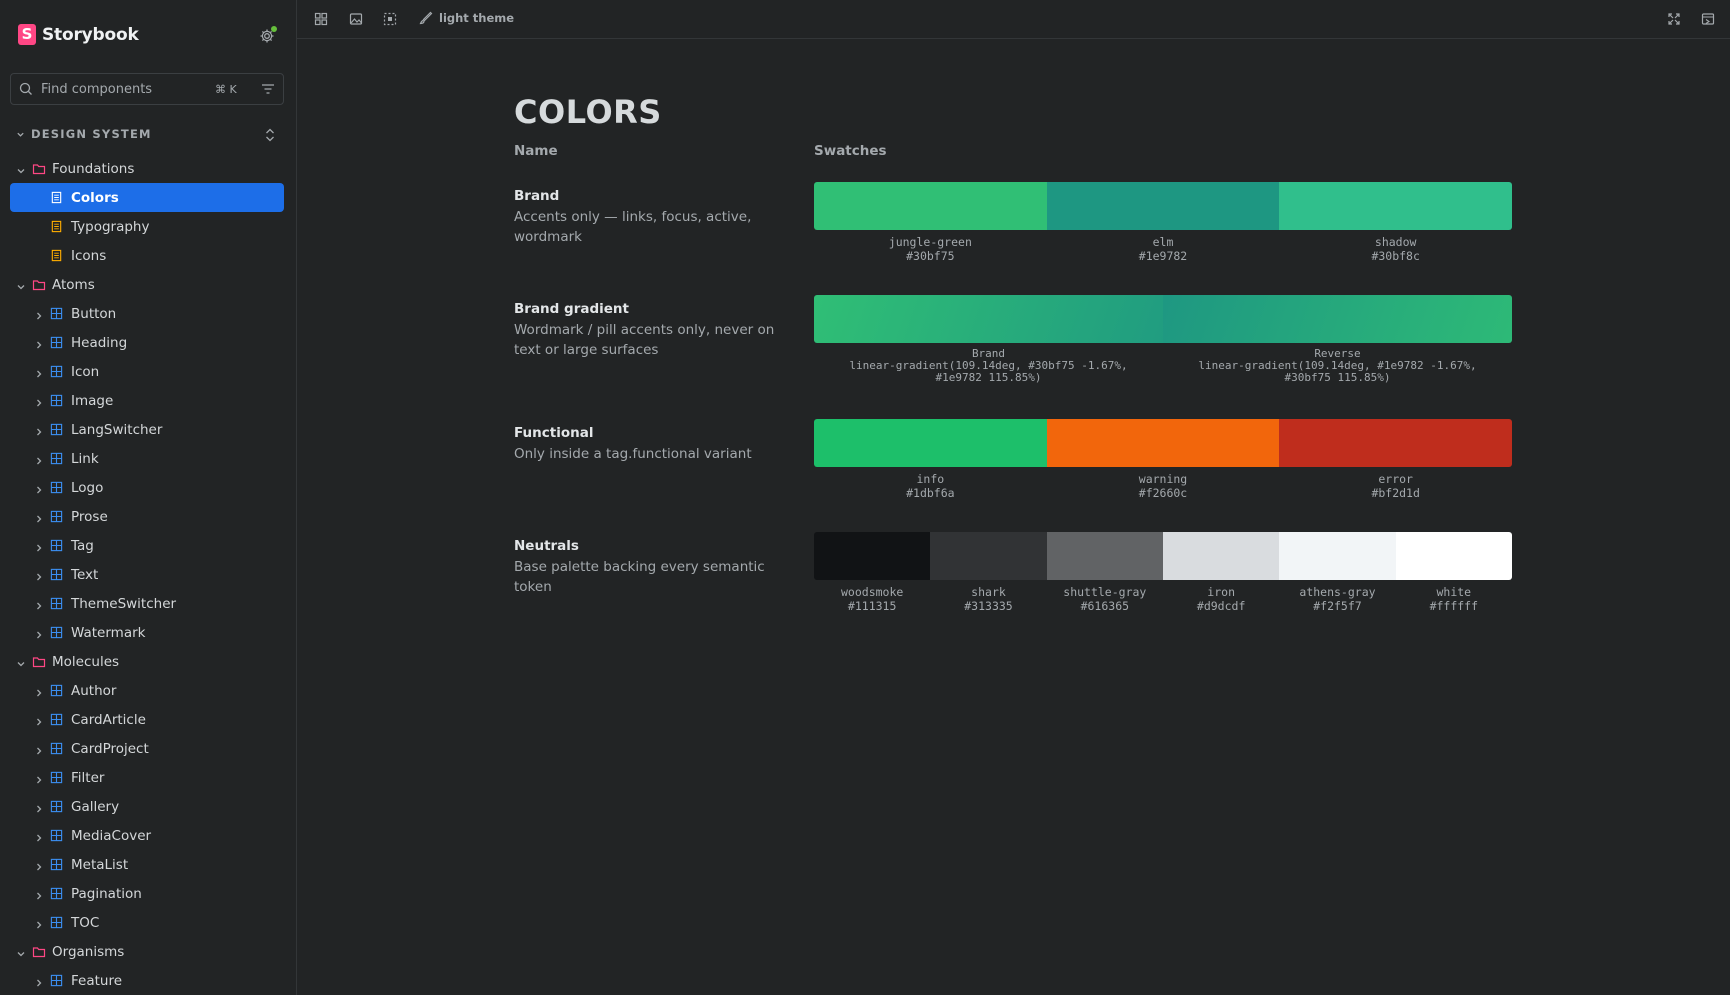 The height and width of the screenshot is (995, 1730). I want to click on swatch-caption: athens-gray #f2f5f7, so click(1337, 599).